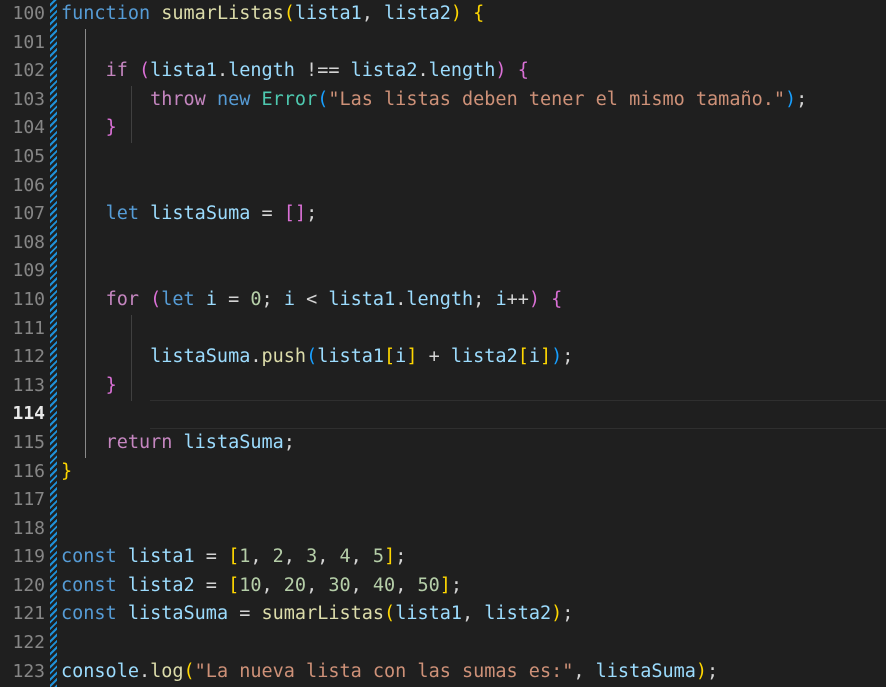 The image size is (886, 687). What do you see at coordinates (89, 585) in the screenshot?
I see `token-kw: const` at bounding box center [89, 585].